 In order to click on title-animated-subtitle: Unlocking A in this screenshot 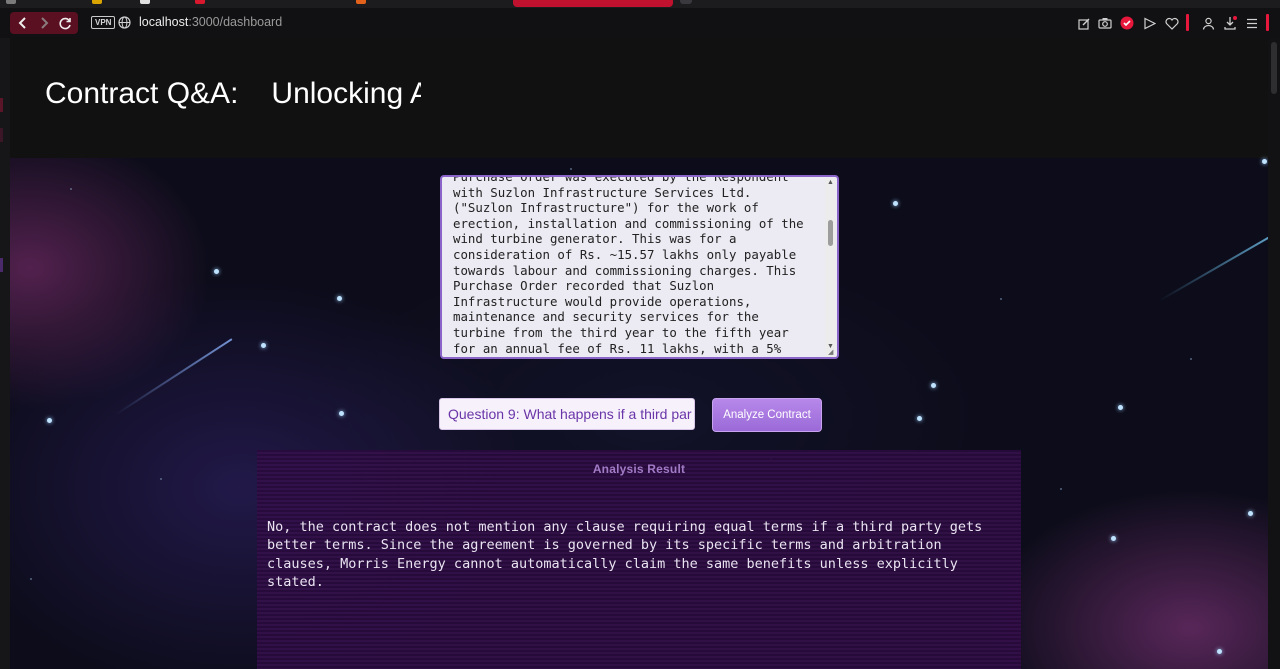, I will do `click(346, 94)`.